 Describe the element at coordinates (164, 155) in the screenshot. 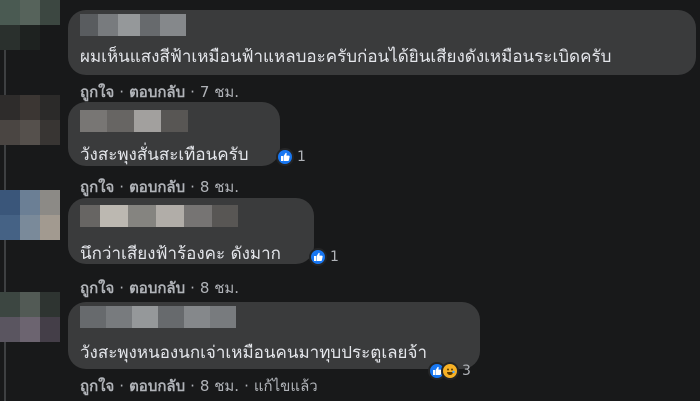

I see `comment-text: วังสะพุงสั่นสะเทือนครับ` at that location.